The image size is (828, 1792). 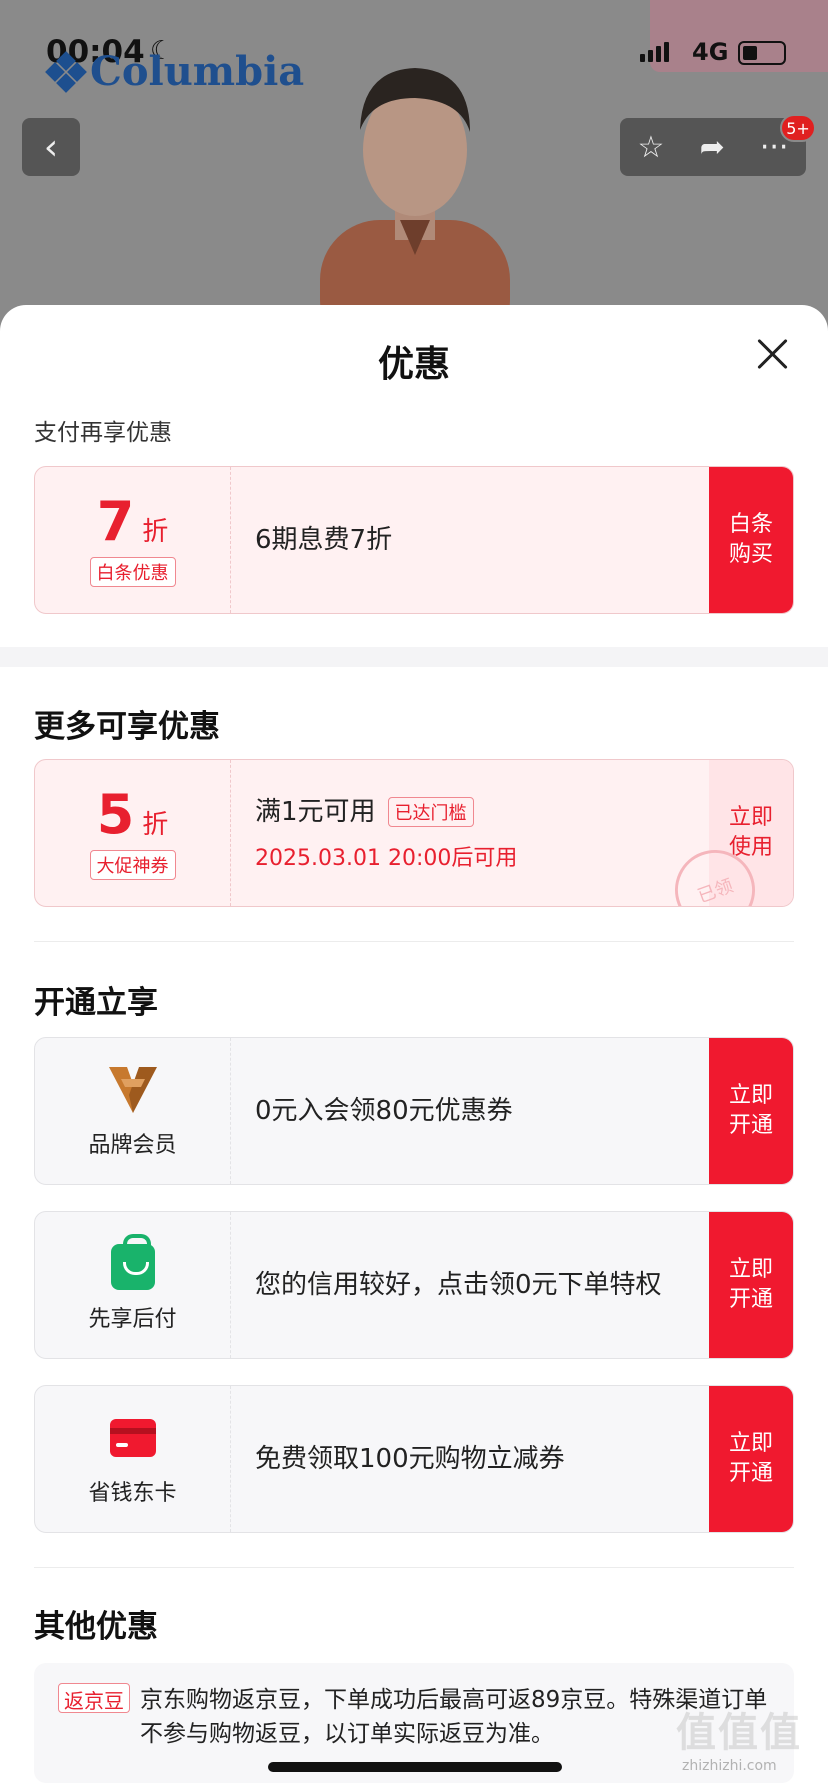 I want to click on more-section-title: 更多可享优惠, so click(x=127, y=727).